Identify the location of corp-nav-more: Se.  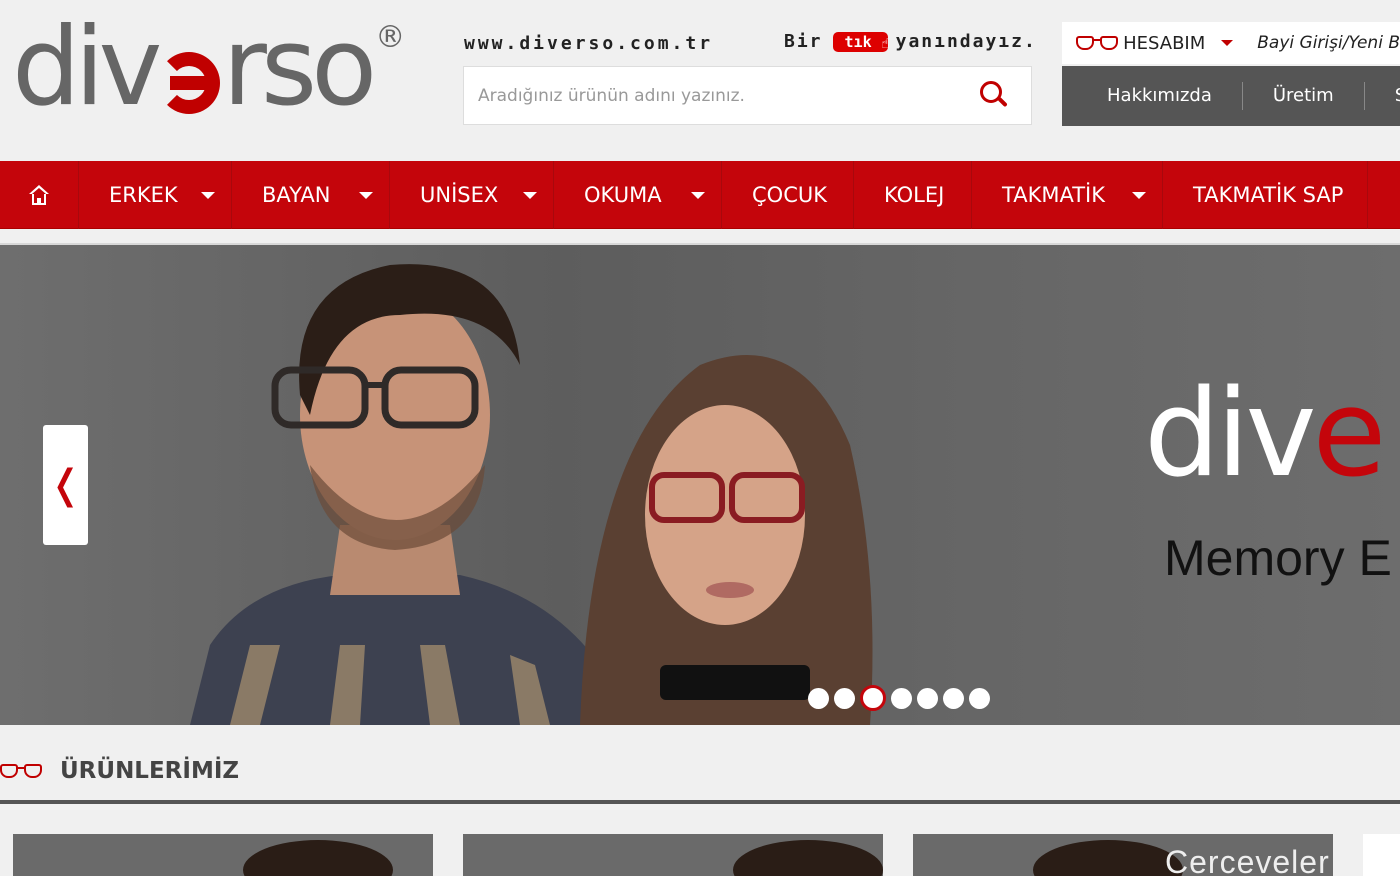
(1382, 96).